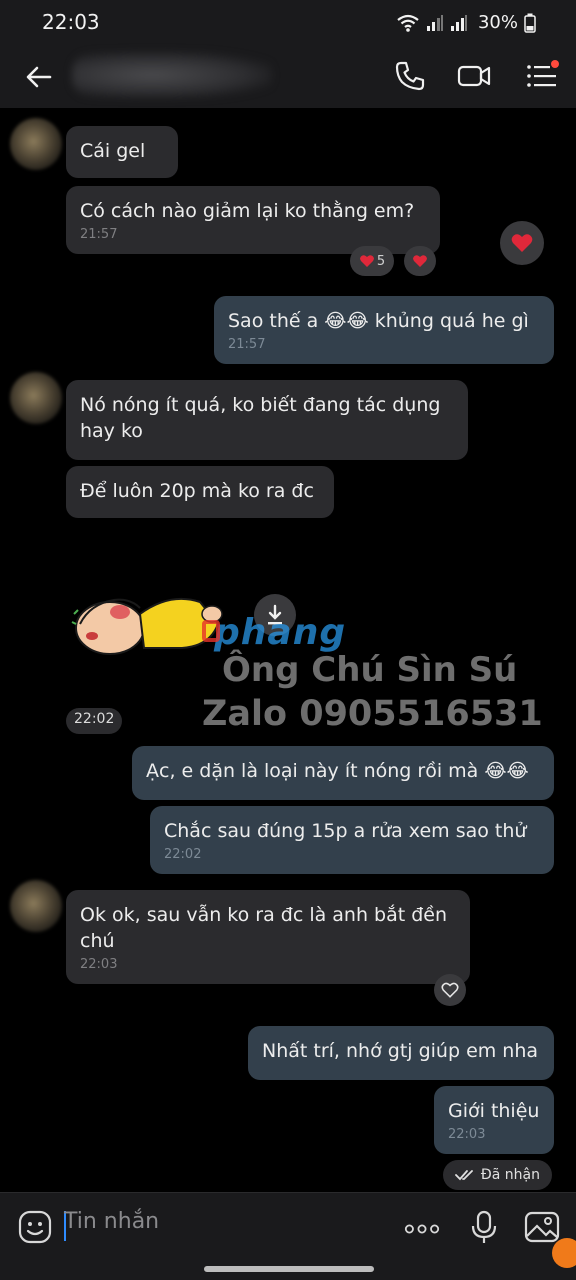  What do you see at coordinates (264, 915) in the screenshot?
I see `message-text-line: Ok ok, sau vẫn ko ra đc là anh bắt đền` at bounding box center [264, 915].